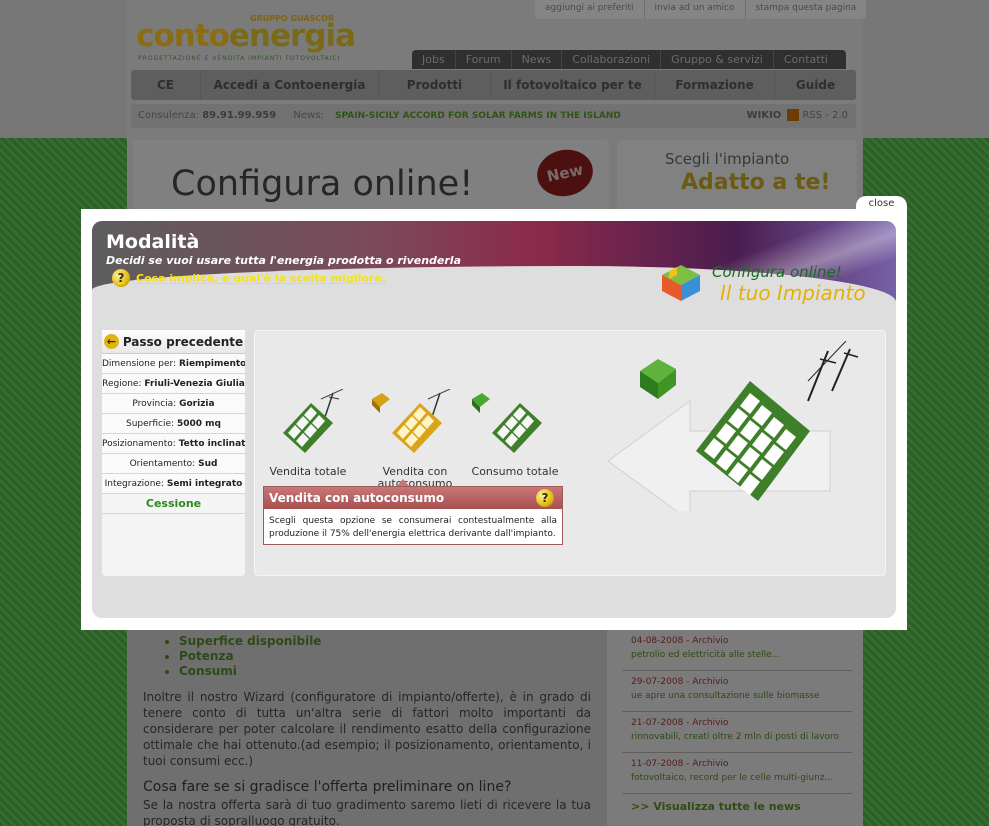 The height and width of the screenshot is (826, 989). What do you see at coordinates (537, 59) in the screenshot?
I see `top-nav-news: News` at bounding box center [537, 59].